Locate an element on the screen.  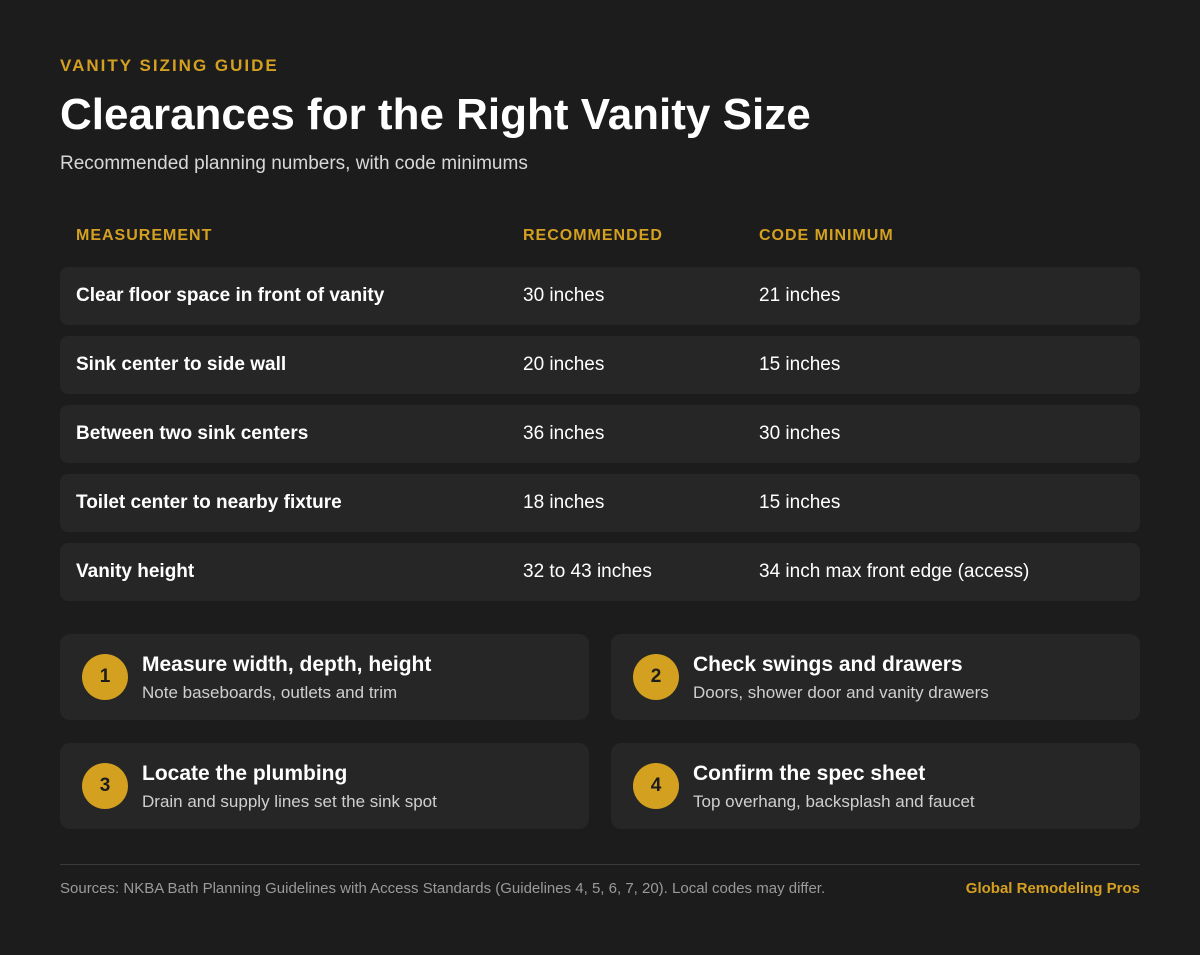
measurement-cell: Toilet center to nearby fixture is located at coordinates (209, 502).